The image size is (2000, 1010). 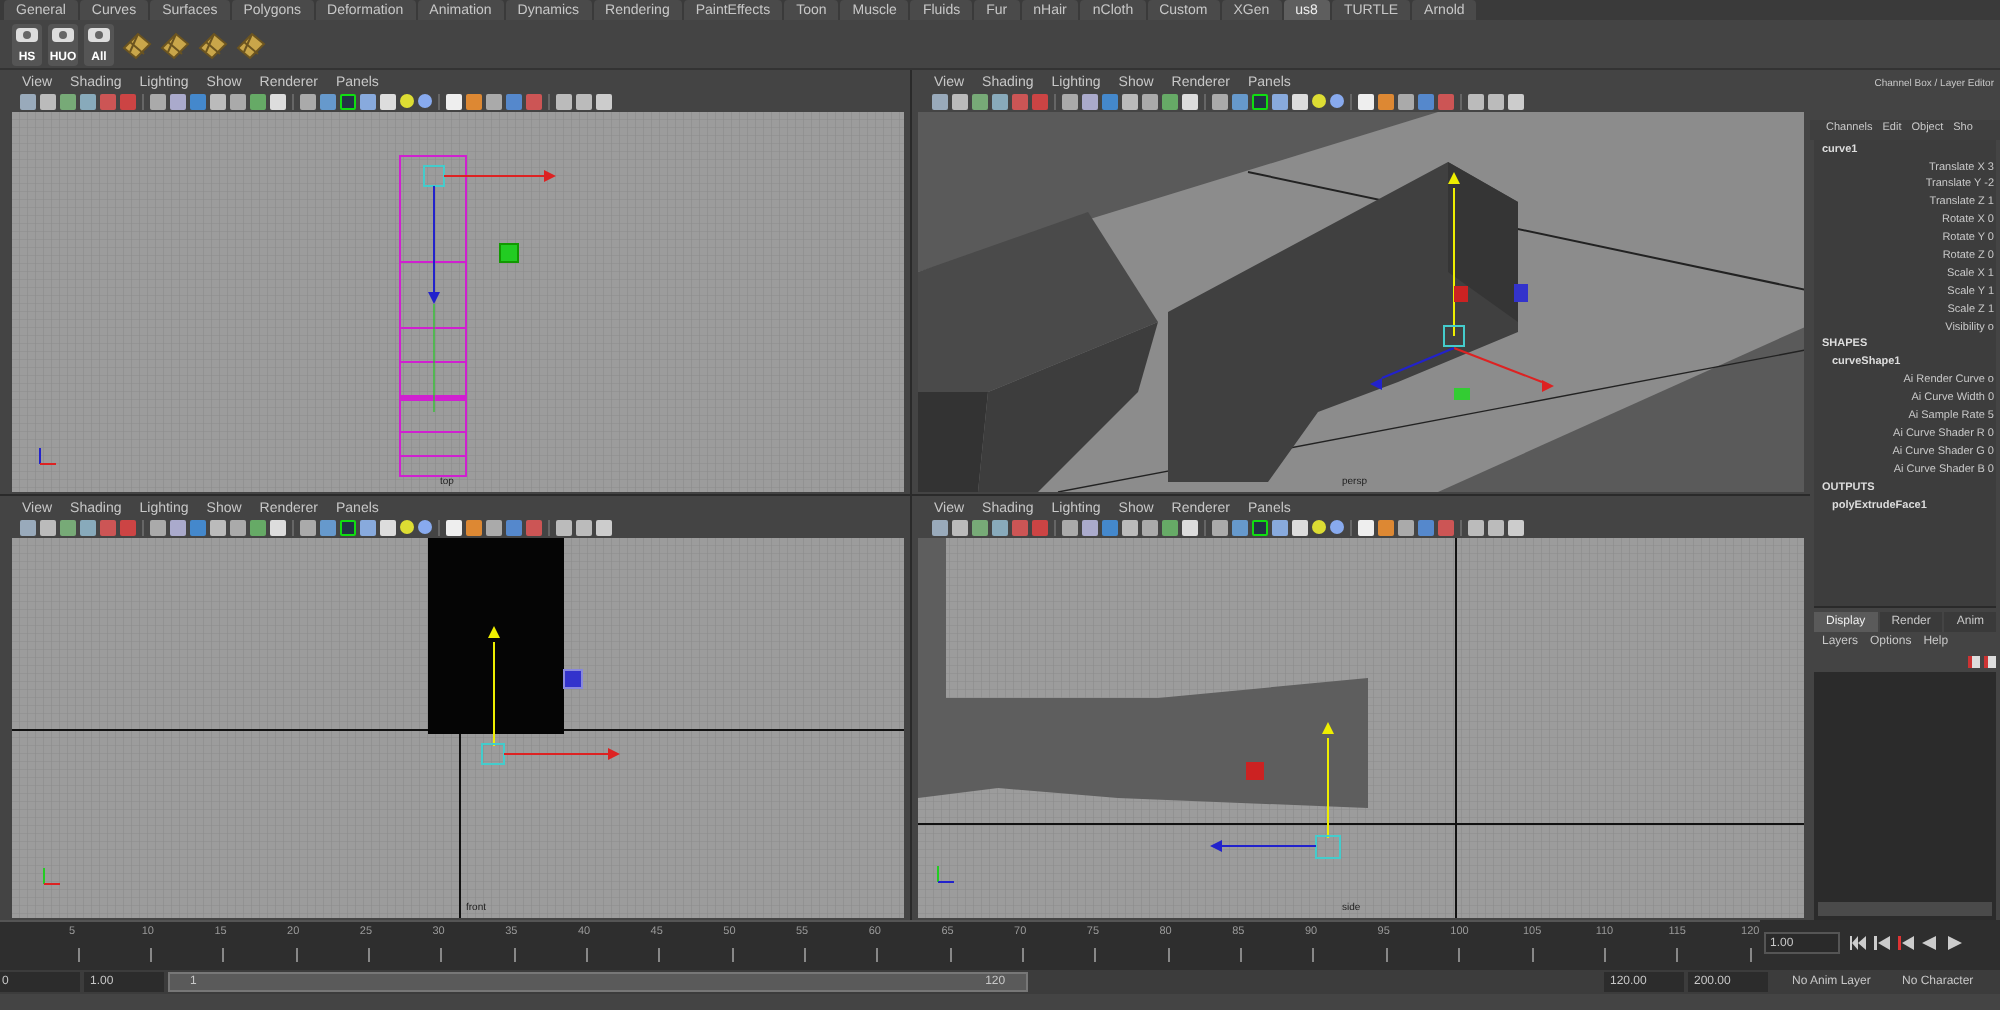 I want to click on skip-start-icon, so click(x=1858, y=943).